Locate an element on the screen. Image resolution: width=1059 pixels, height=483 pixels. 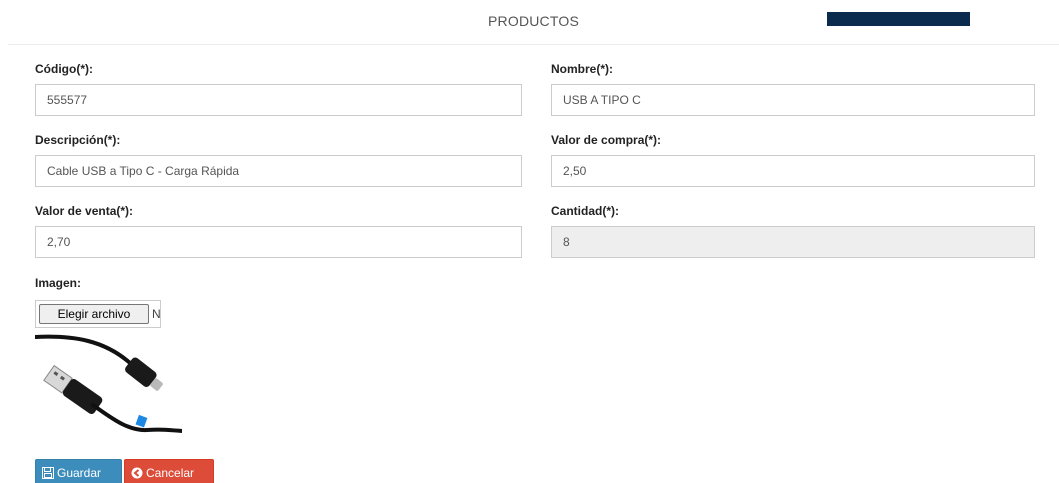
page-header: PRODUCTOS is located at coordinates (533, 22).